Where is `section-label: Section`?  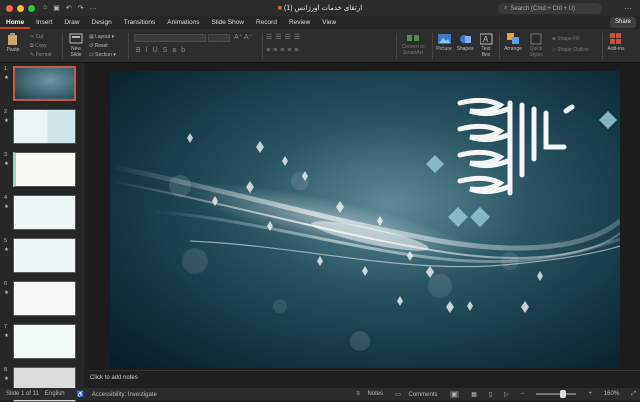 section-label: Section is located at coordinates (103, 55).